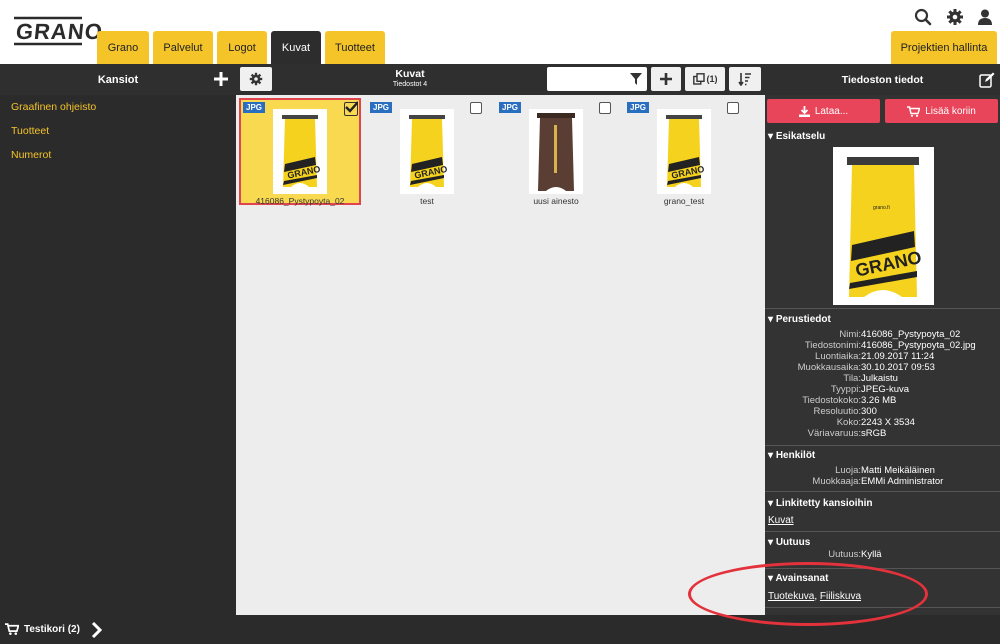 The width and height of the screenshot is (1000, 644). I want to click on search-icon, so click(923, 17).